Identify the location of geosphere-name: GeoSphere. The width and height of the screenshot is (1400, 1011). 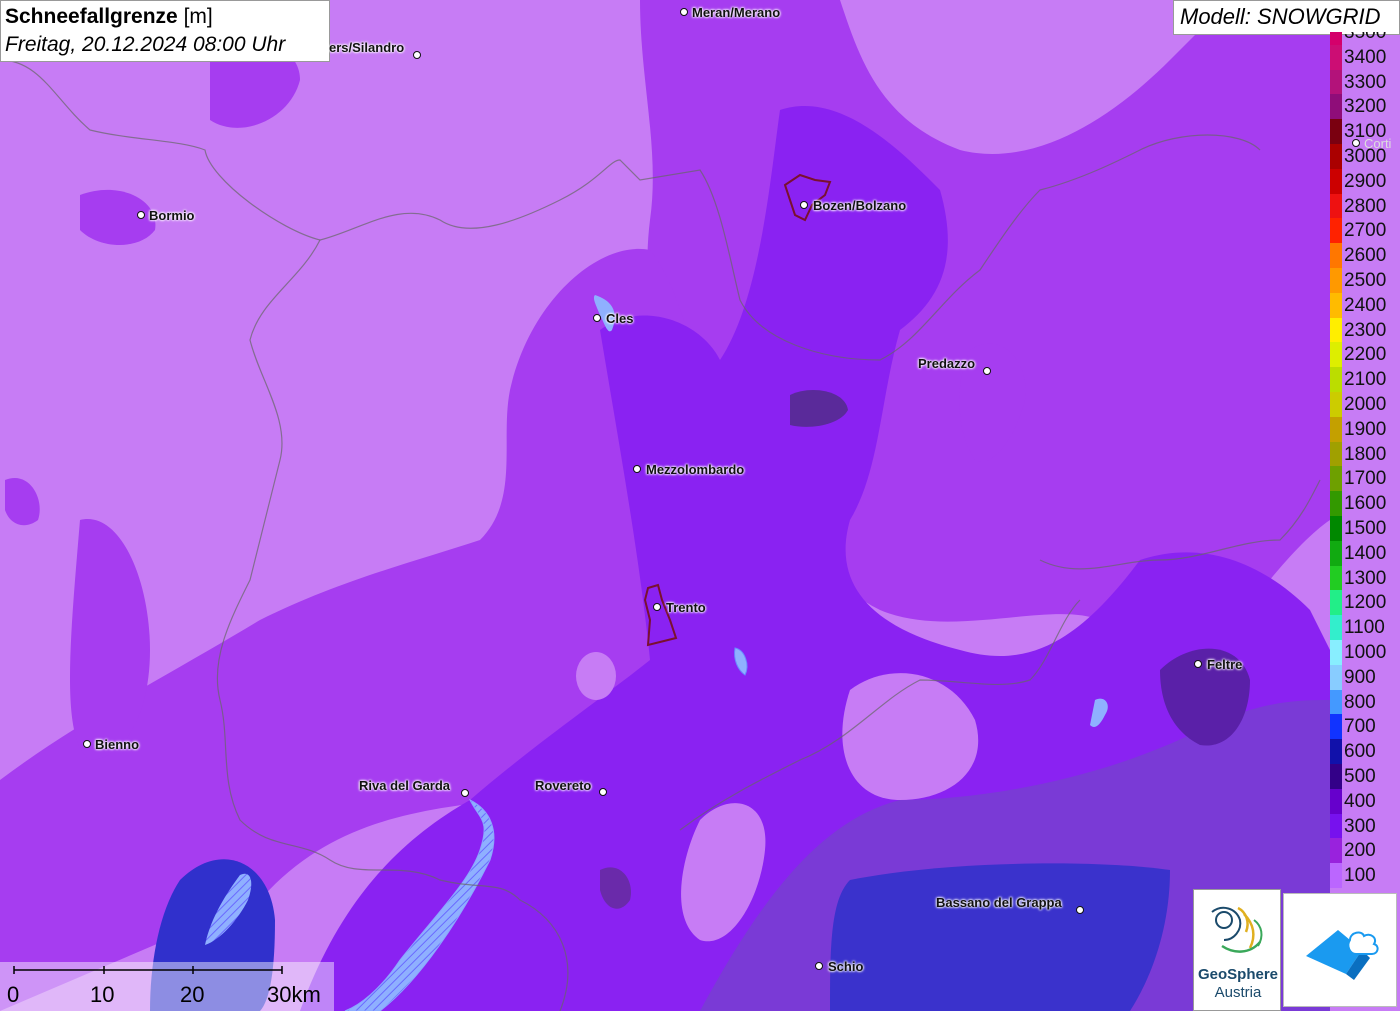
(1238, 974).